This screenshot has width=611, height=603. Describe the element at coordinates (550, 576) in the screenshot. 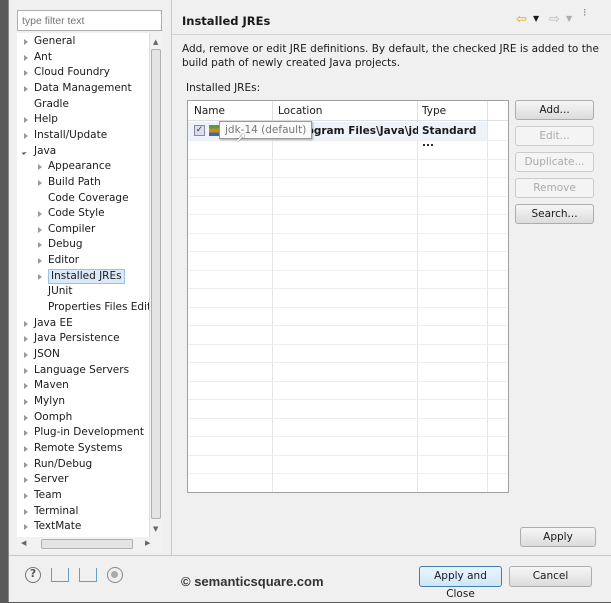

I see `cancel-button: Cancel` at that location.